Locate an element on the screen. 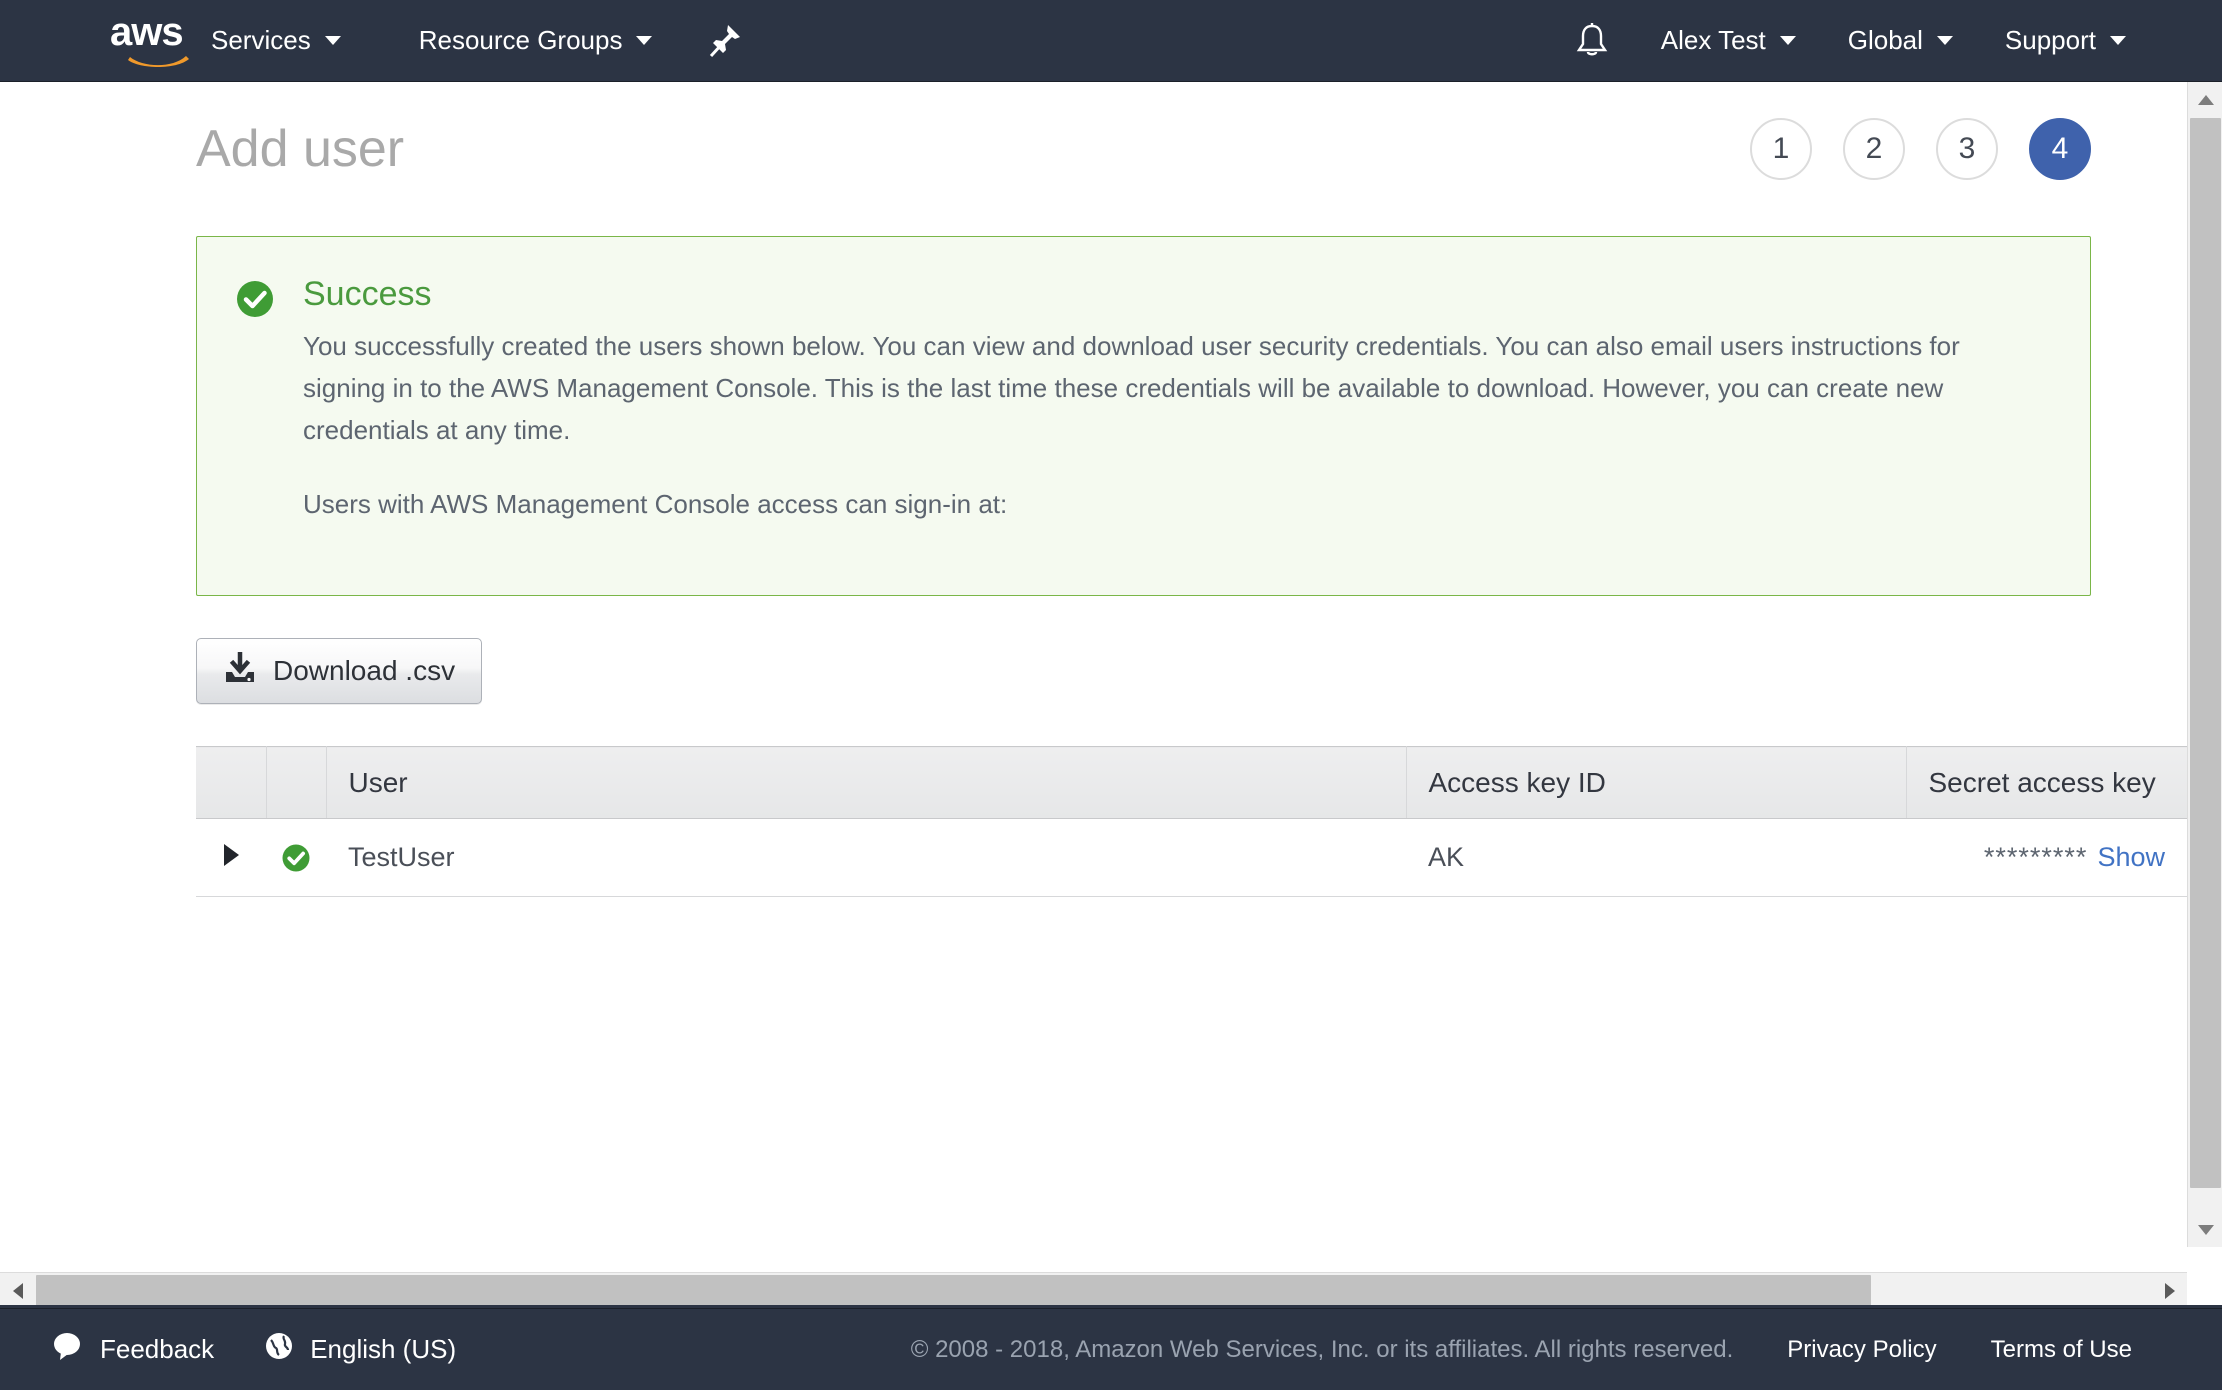 This screenshot has height=1390, width=2222. scroll-left-arrow-icon is located at coordinates (17, 1290).